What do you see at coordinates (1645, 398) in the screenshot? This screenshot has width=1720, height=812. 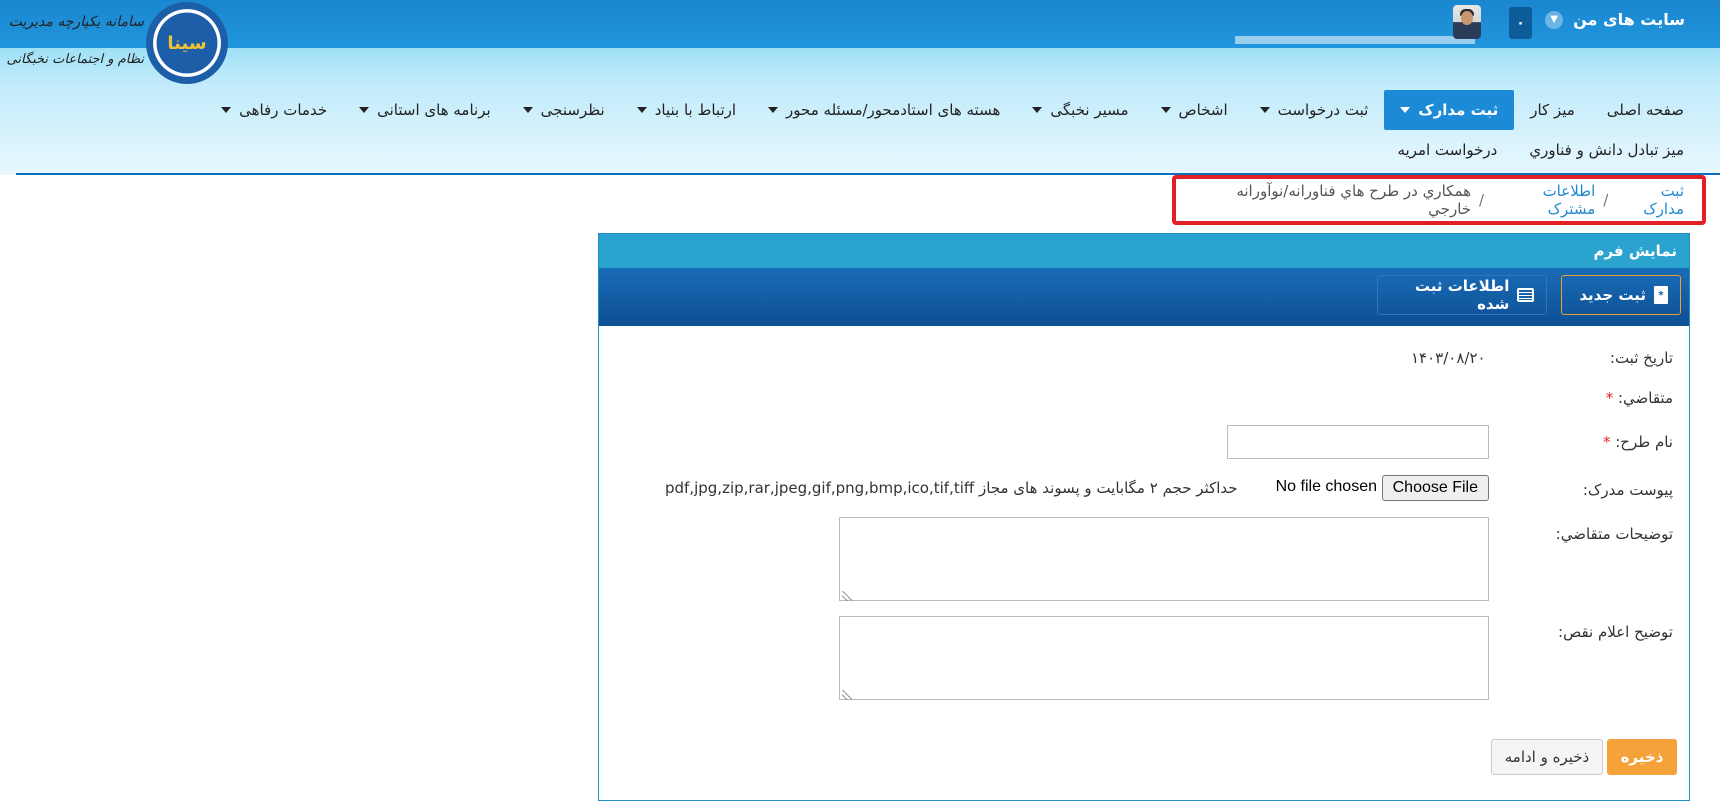 I see `applicant-label-text: متقاضي:` at bounding box center [1645, 398].